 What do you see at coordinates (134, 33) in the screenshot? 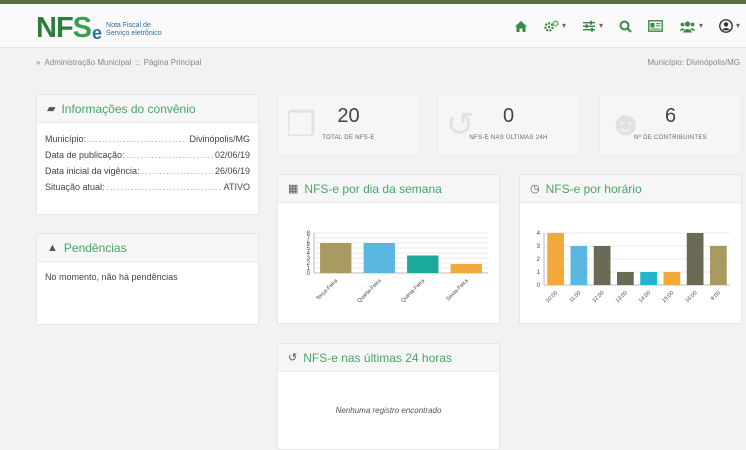
I see `logo-subtitle-line2: Serviço eletrônico` at bounding box center [134, 33].